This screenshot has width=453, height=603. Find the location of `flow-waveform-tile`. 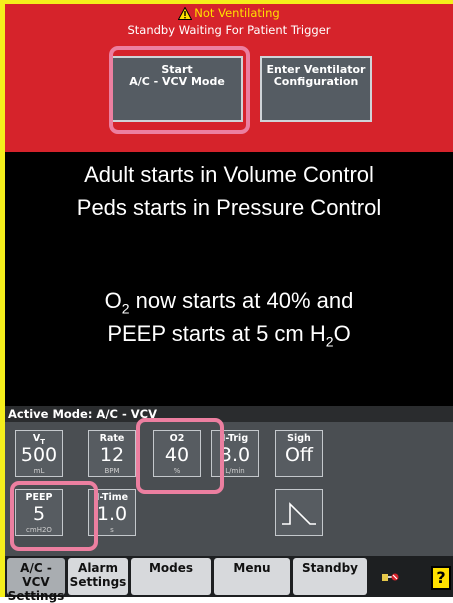

flow-waveform-tile is located at coordinates (299, 512).